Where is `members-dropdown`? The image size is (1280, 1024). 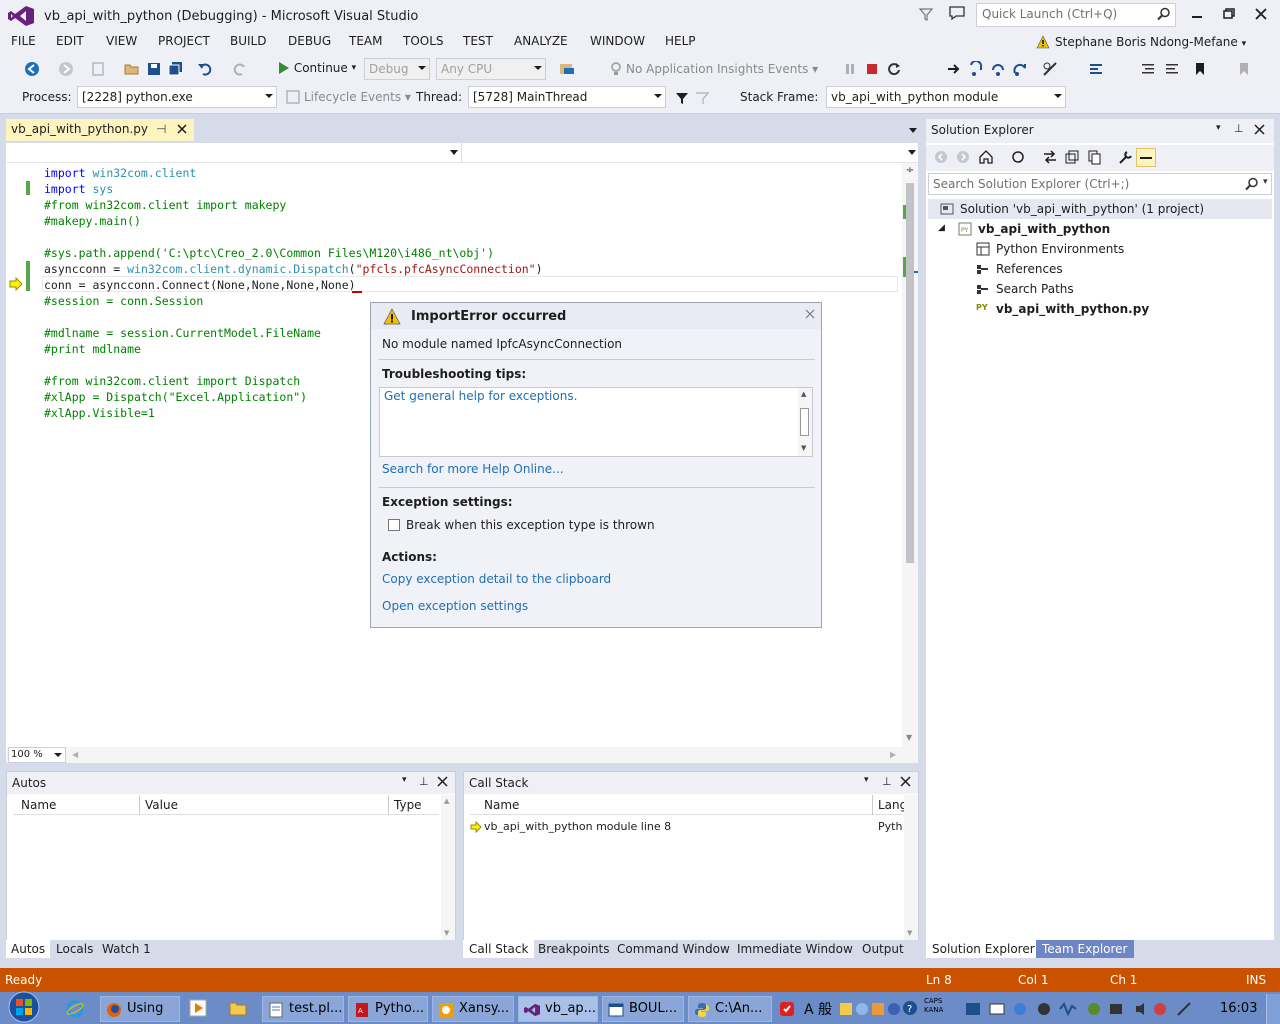
members-dropdown is located at coordinates (691, 153).